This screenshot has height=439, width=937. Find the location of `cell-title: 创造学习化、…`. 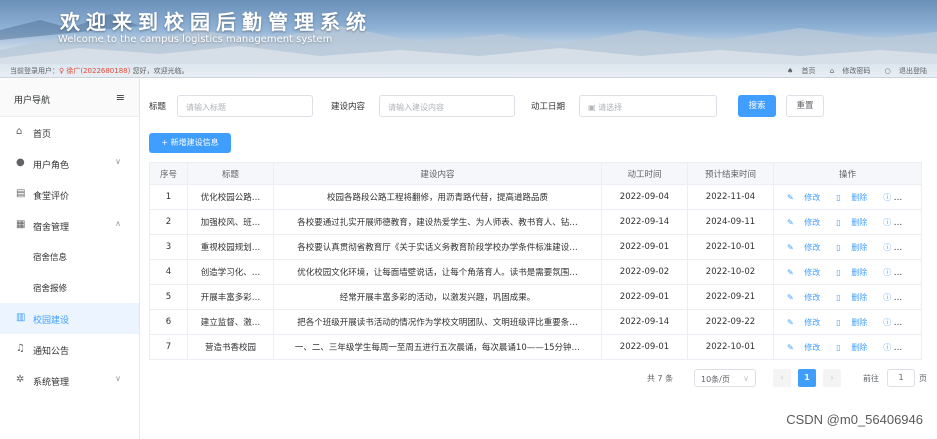

cell-title: 创造学习化、… is located at coordinates (230, 272).